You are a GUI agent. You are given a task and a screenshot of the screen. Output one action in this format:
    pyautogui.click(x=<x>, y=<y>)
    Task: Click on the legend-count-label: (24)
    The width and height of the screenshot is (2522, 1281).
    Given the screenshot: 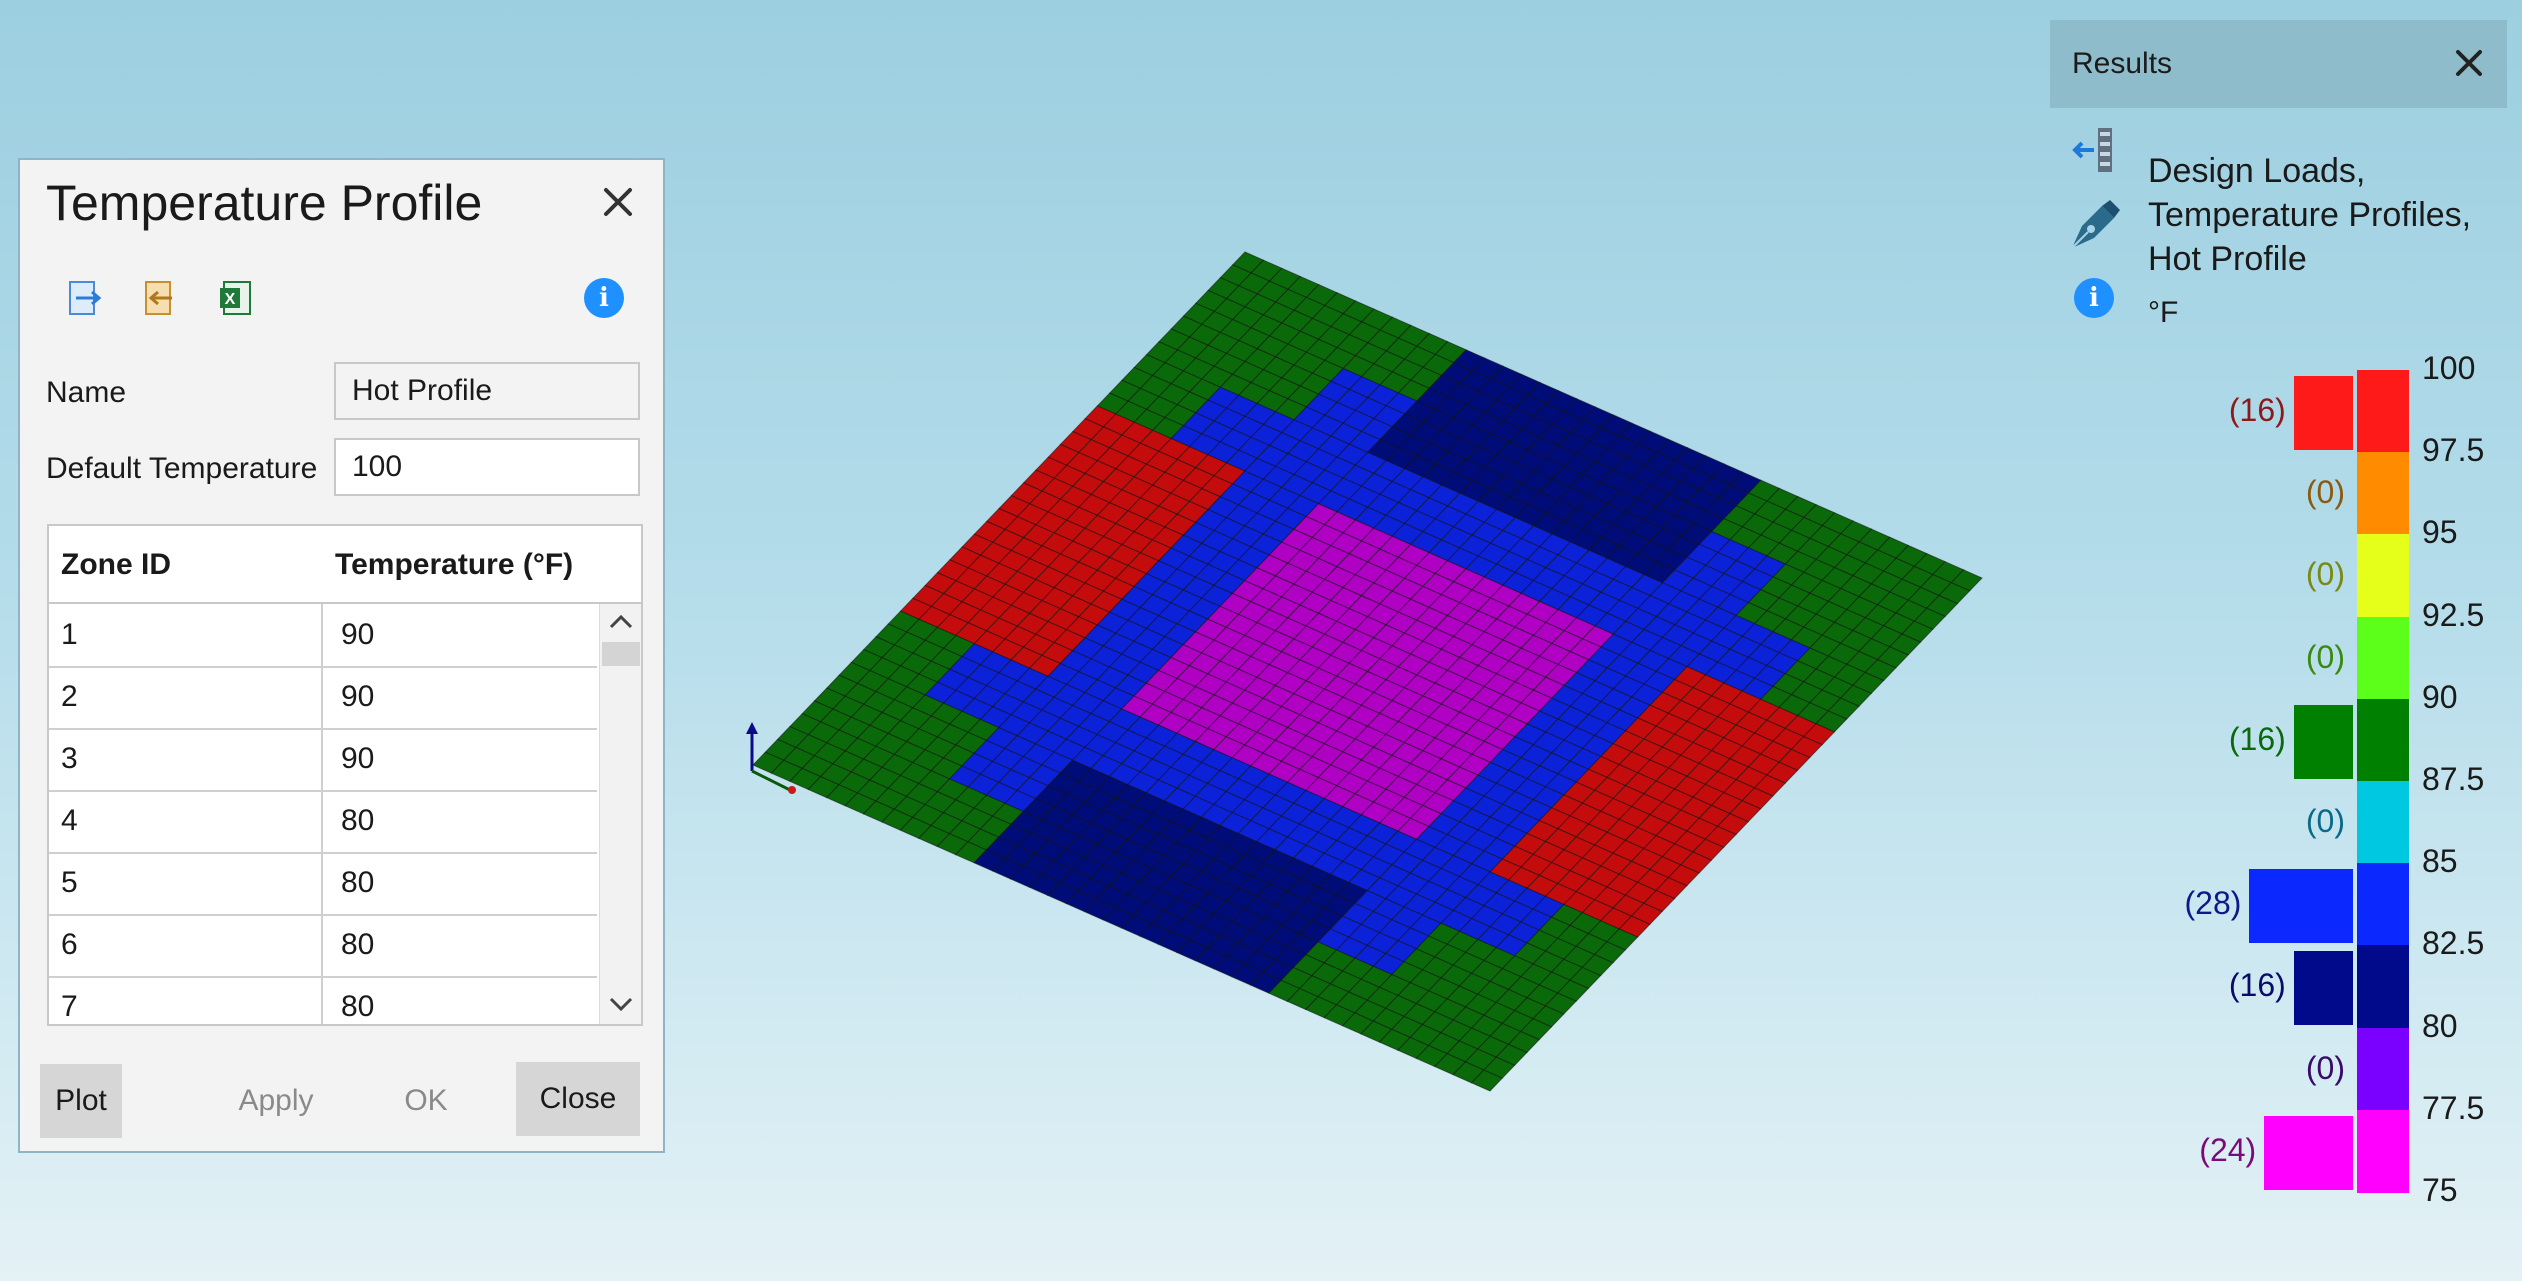 What is the action you would take?
    pyautogui.click(x=2228, y=1149)
    